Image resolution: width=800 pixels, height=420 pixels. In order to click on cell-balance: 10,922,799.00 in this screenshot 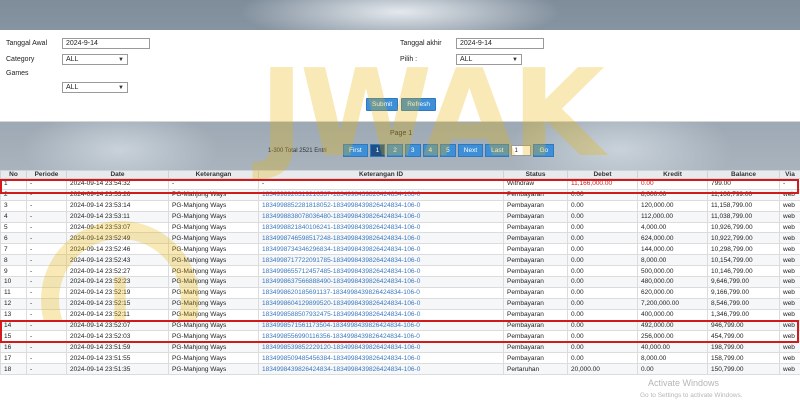, I will do `click(743, 238)`.